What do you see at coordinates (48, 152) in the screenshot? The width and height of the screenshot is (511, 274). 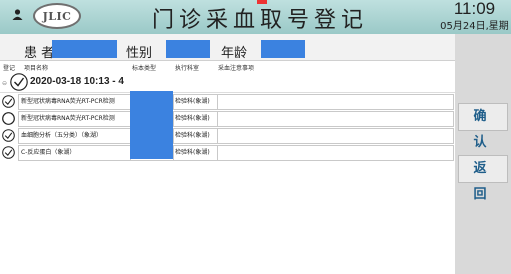 I see `item-name: C-反应蛋白（象湖）` at bounding box center [48, 152].